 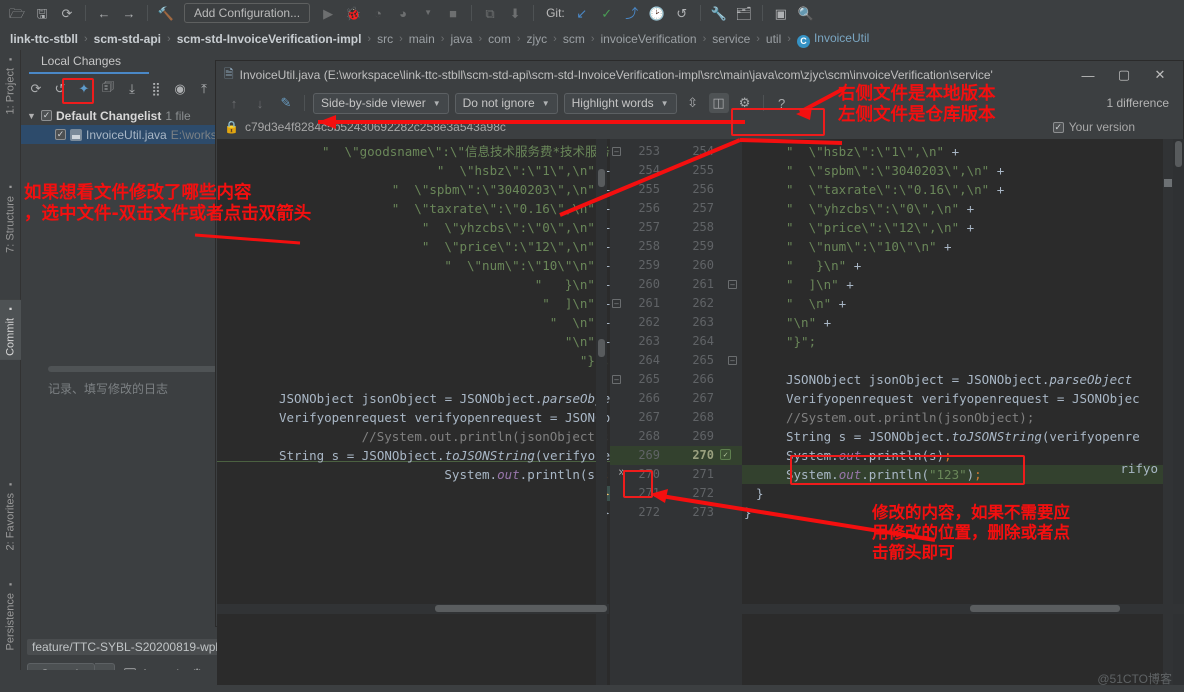 I want to click on breadcrumb-item-java: java, so click(x=461, y=39).